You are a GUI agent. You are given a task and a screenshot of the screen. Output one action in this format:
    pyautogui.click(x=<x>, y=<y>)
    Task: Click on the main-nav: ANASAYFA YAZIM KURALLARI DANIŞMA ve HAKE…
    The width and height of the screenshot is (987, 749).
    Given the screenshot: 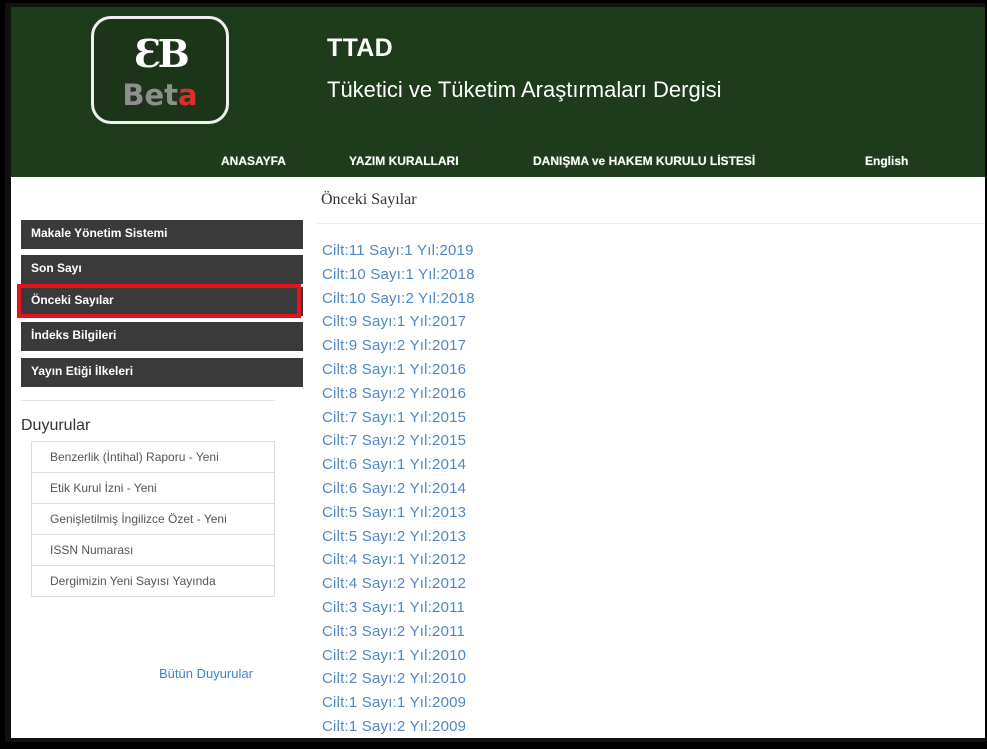 What is the action you would take?
    pyautogui.click(x=498, y=164)
    